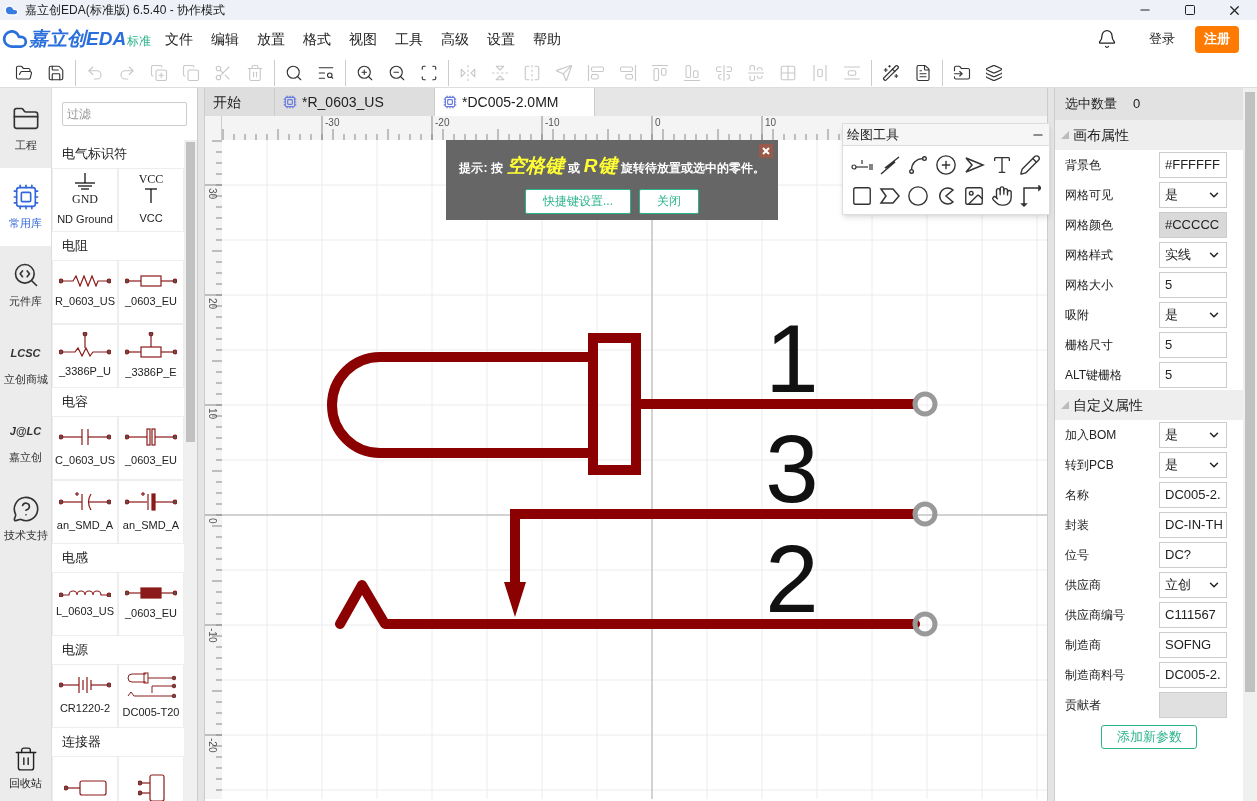  I want to click on color-field: #CCCCC, so click(1193, 225).